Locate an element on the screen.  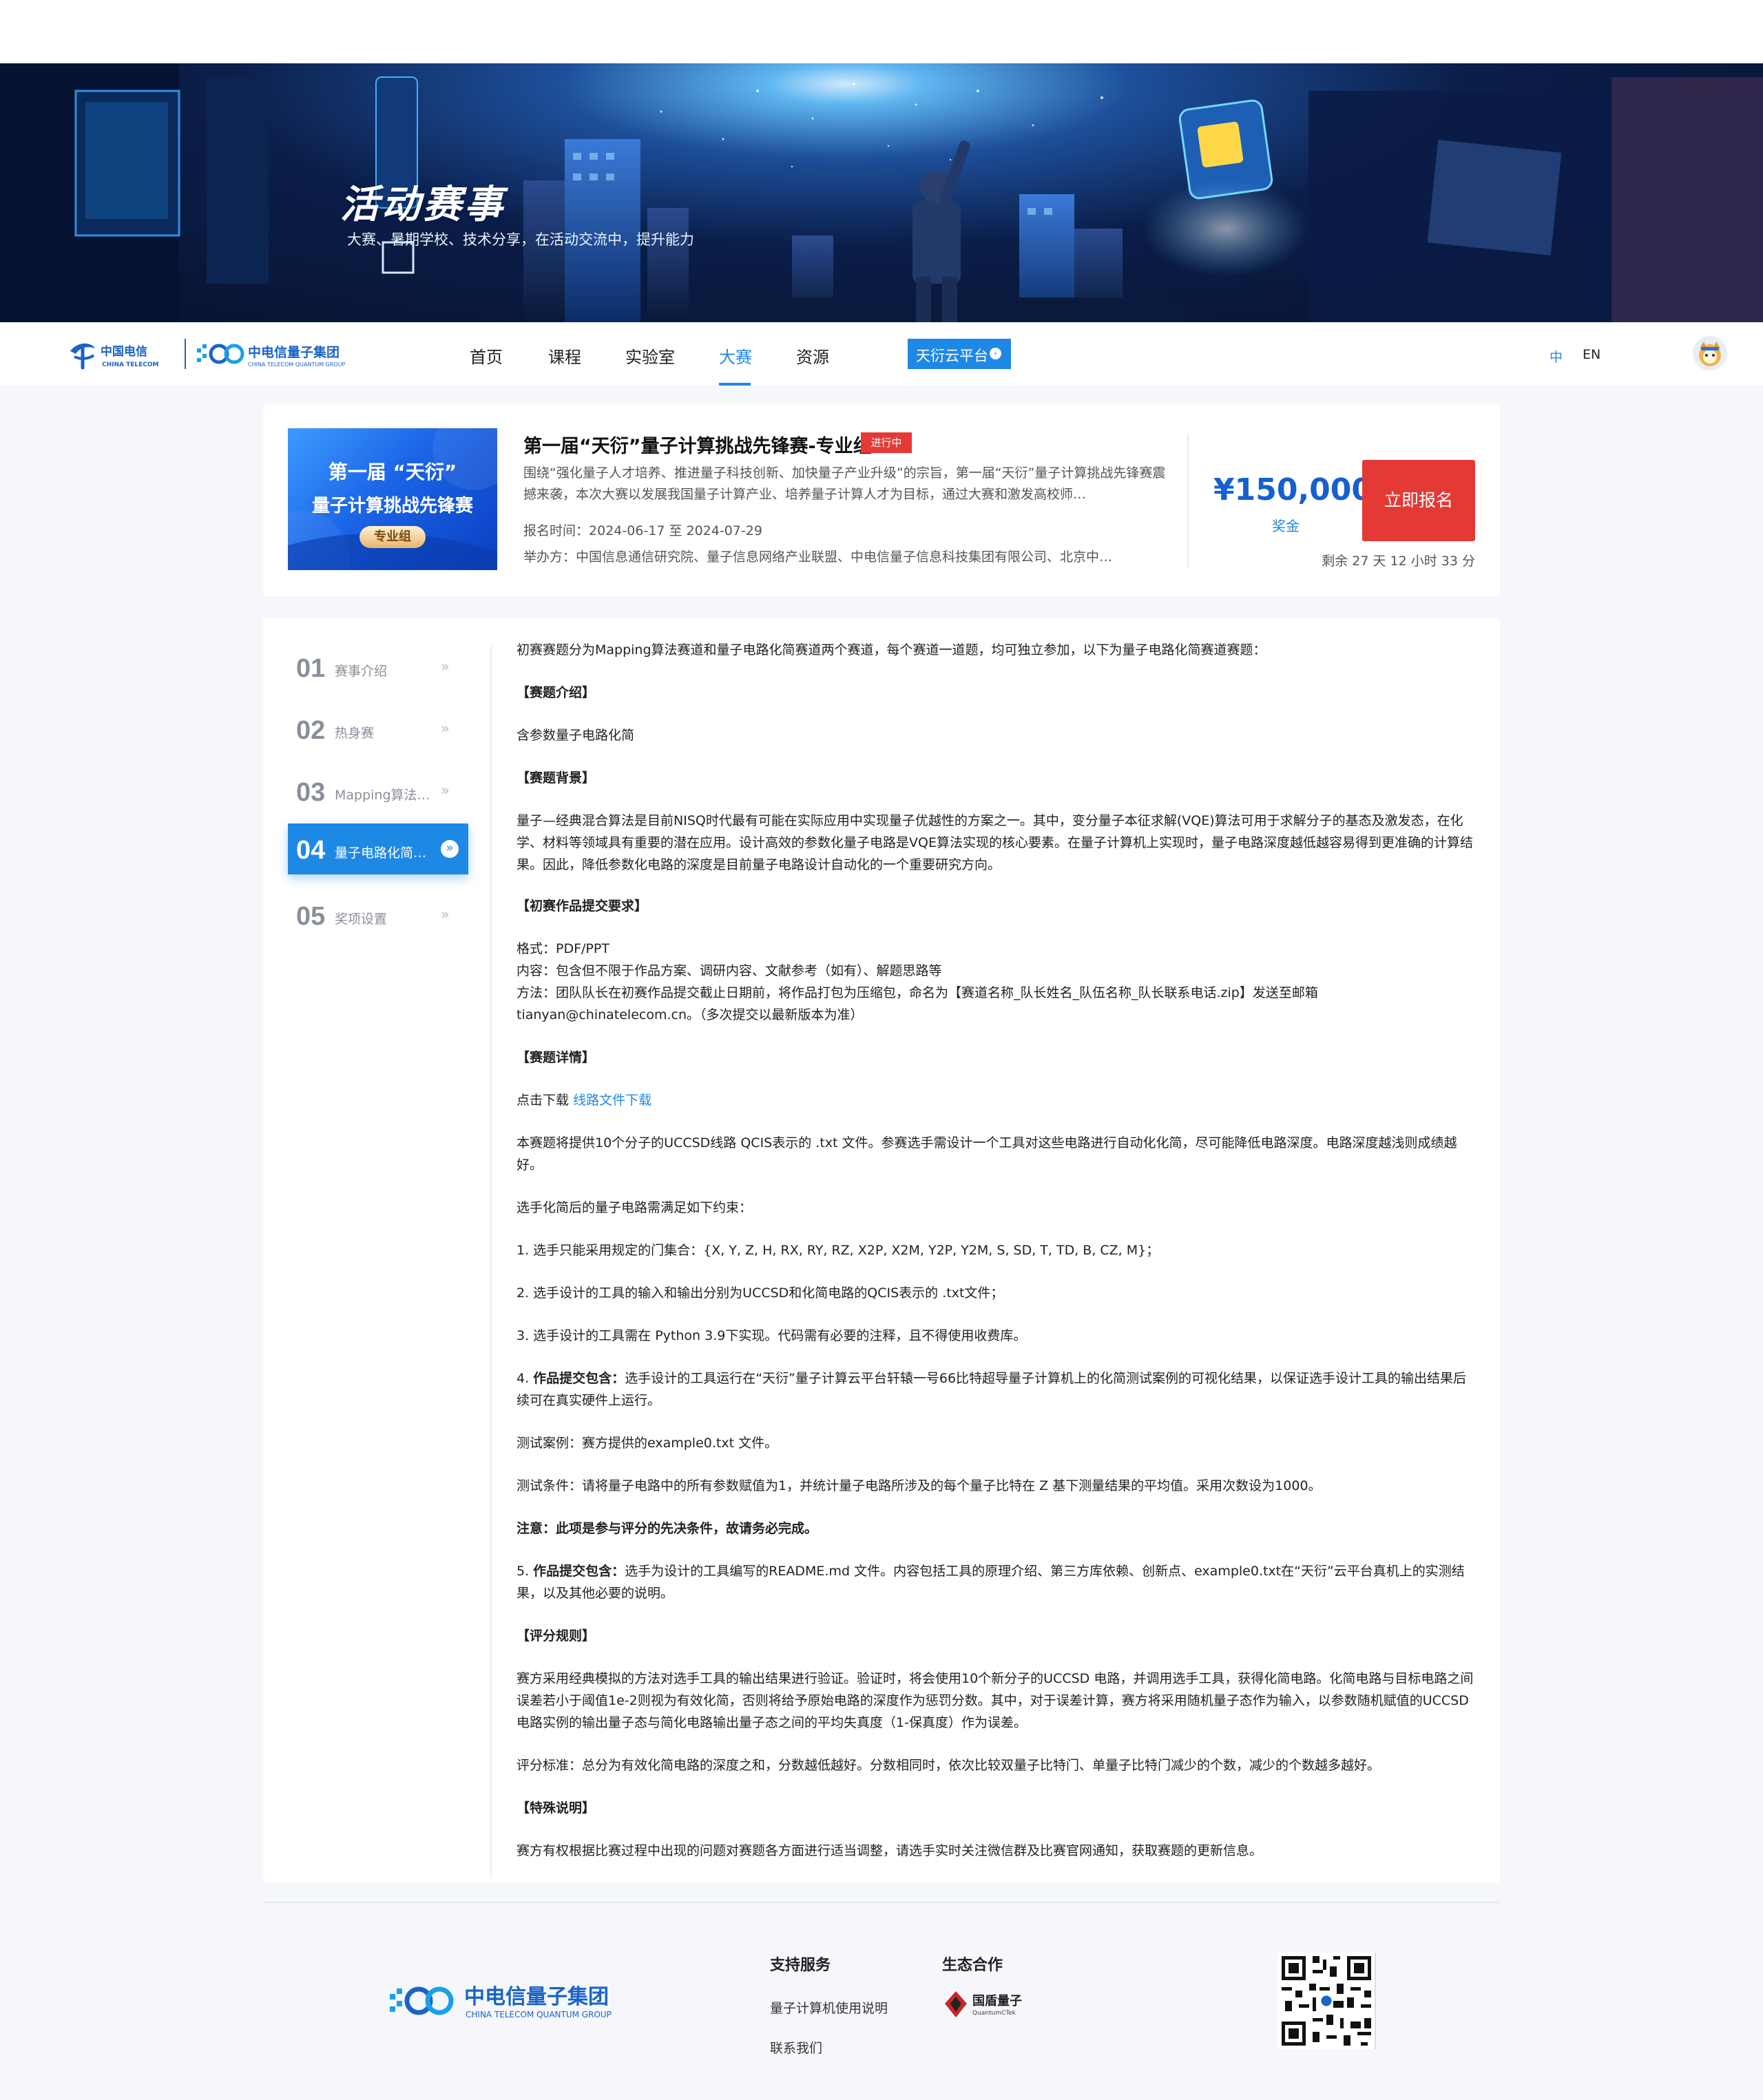
submission-format: 格式：PDF/PPT is located at coordinates (563, 948).